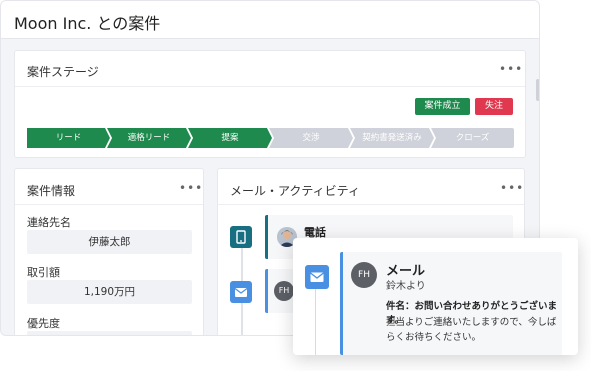 The image size is (591, 371). Describe the element at coordinates (49, 222) in the screenshot. I see `contact-name-label: 連絡先名` at that location.